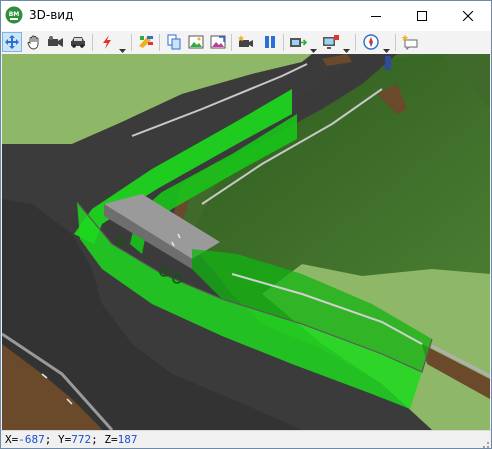 The width and height of the screenshot is (492, 449). I want to click on four-arrows-icon, so click(12, 42).